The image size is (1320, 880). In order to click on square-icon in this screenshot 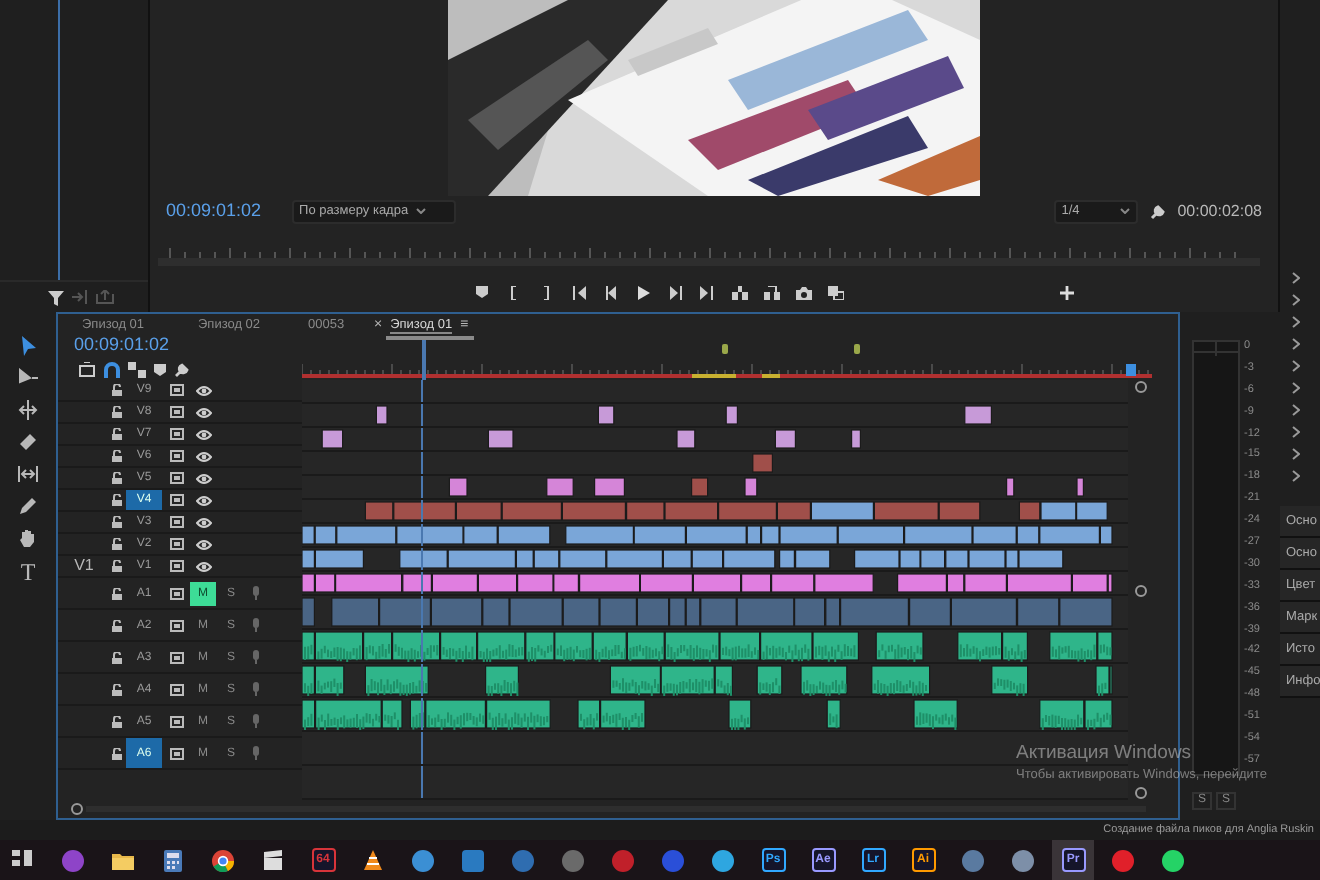, I will do `click(473, 860)`.